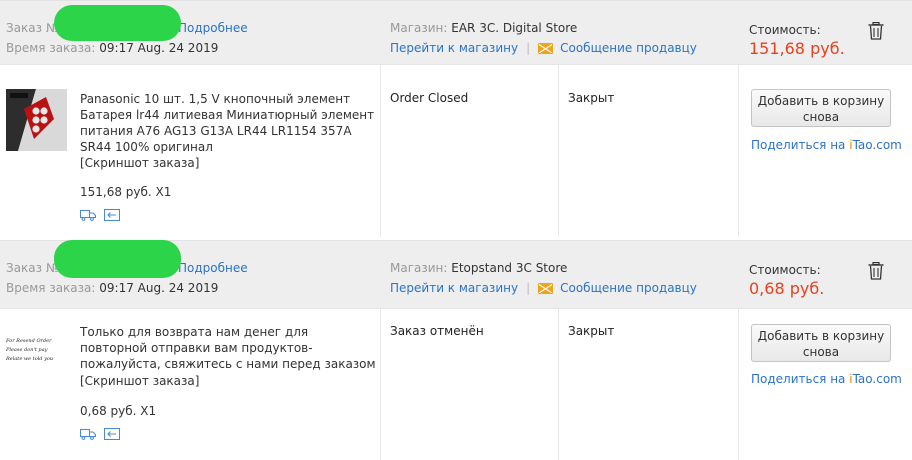 Image resolution: width=912 pixels, height=460 pixels. Describe the element at coordinates (30, 359) in the screenshot. I see `thumb-text-line: Relate we told you` at that location.